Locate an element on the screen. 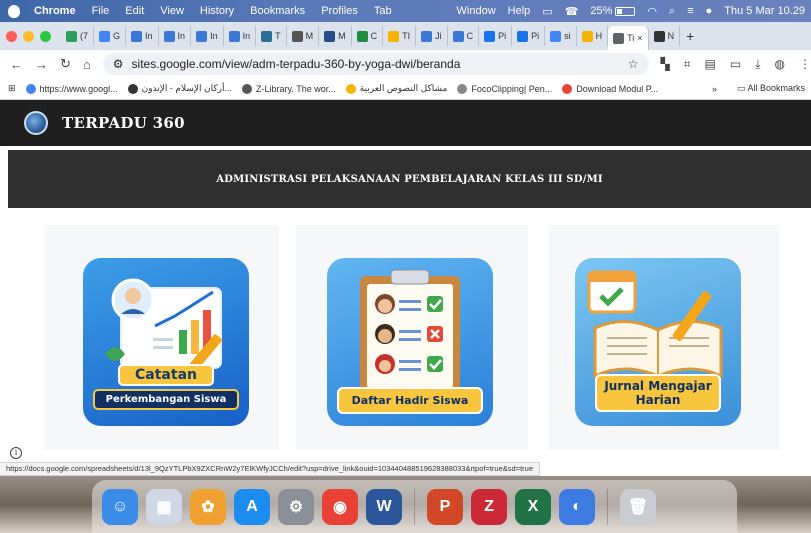 The width and height of the screenshot is (811, 533). bookmark-star-icon: ☆ is located at coordinates (633, 64).